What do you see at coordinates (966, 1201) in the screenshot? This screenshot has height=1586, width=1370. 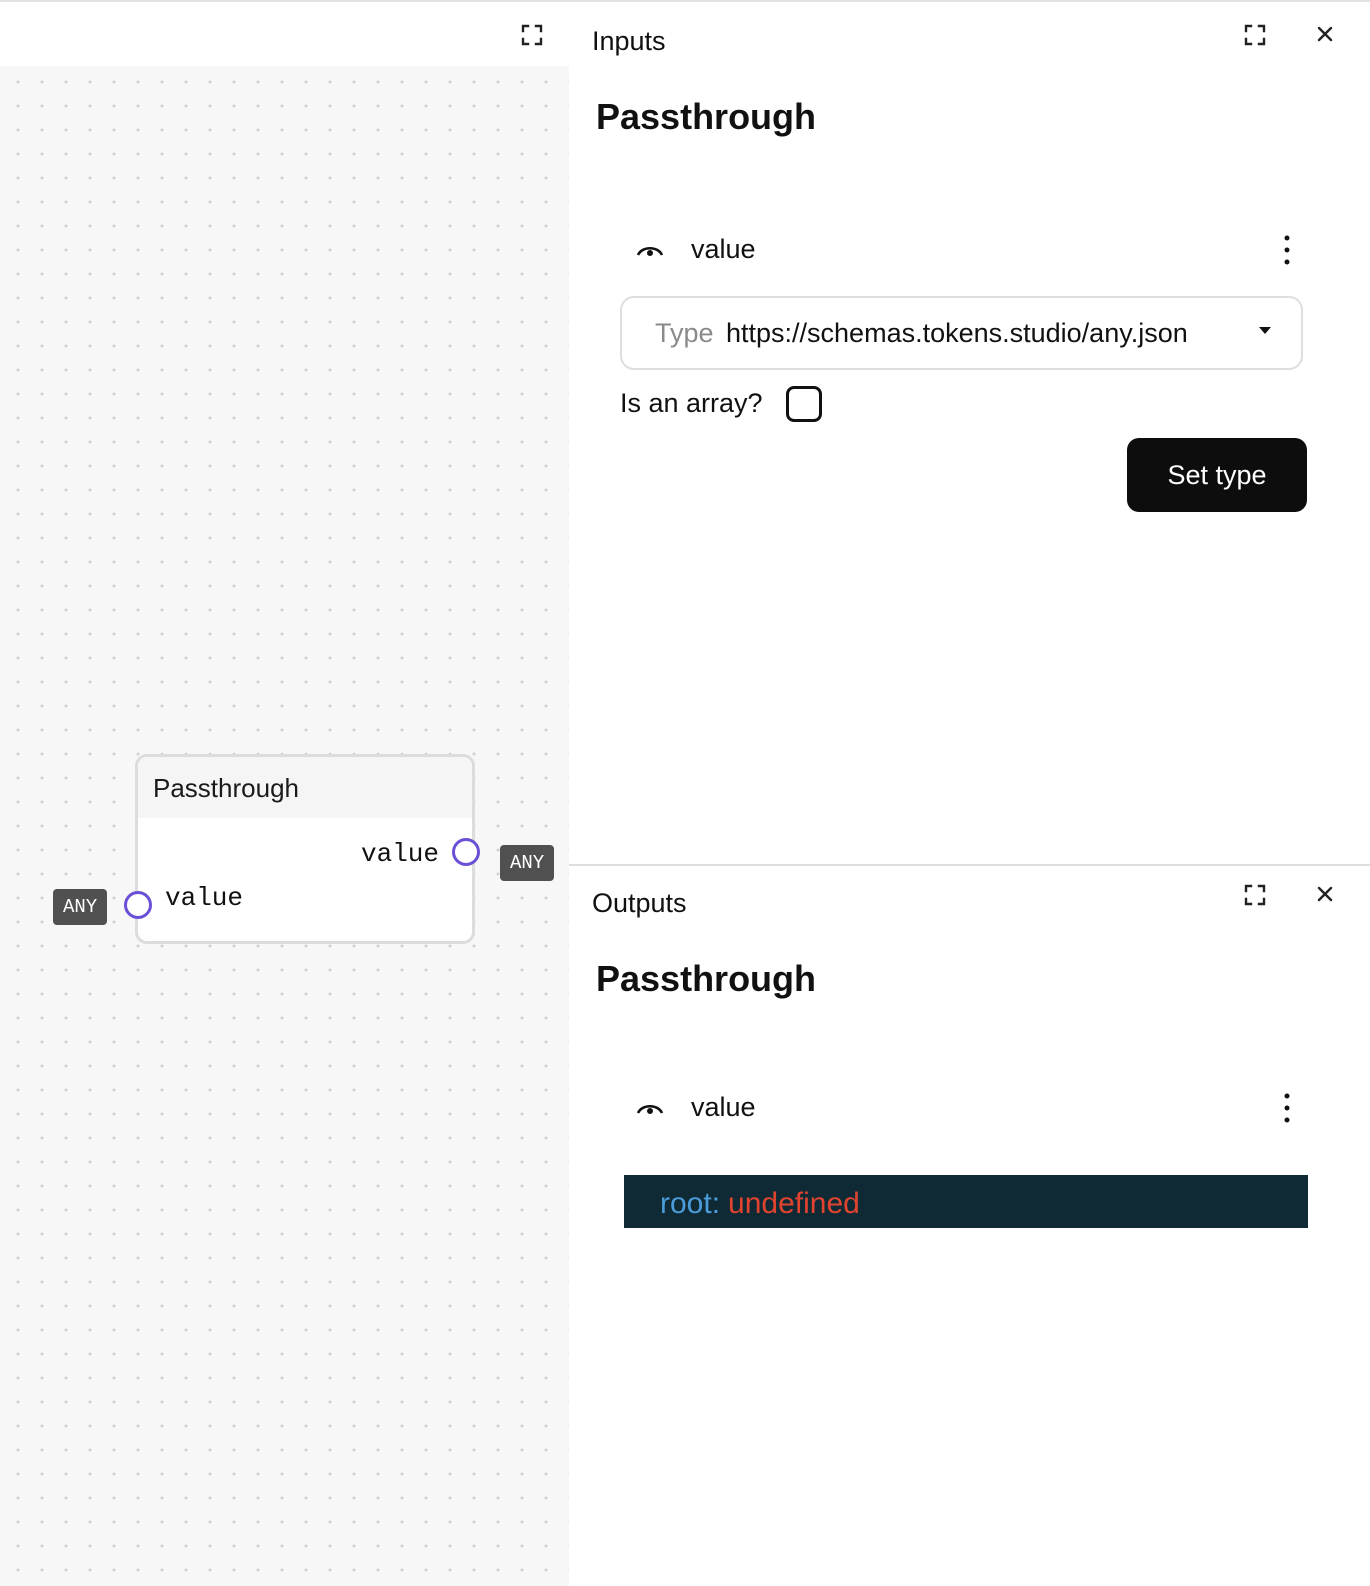 I see `json-viewer: root: undefined` at bounding box center [966, 1201].